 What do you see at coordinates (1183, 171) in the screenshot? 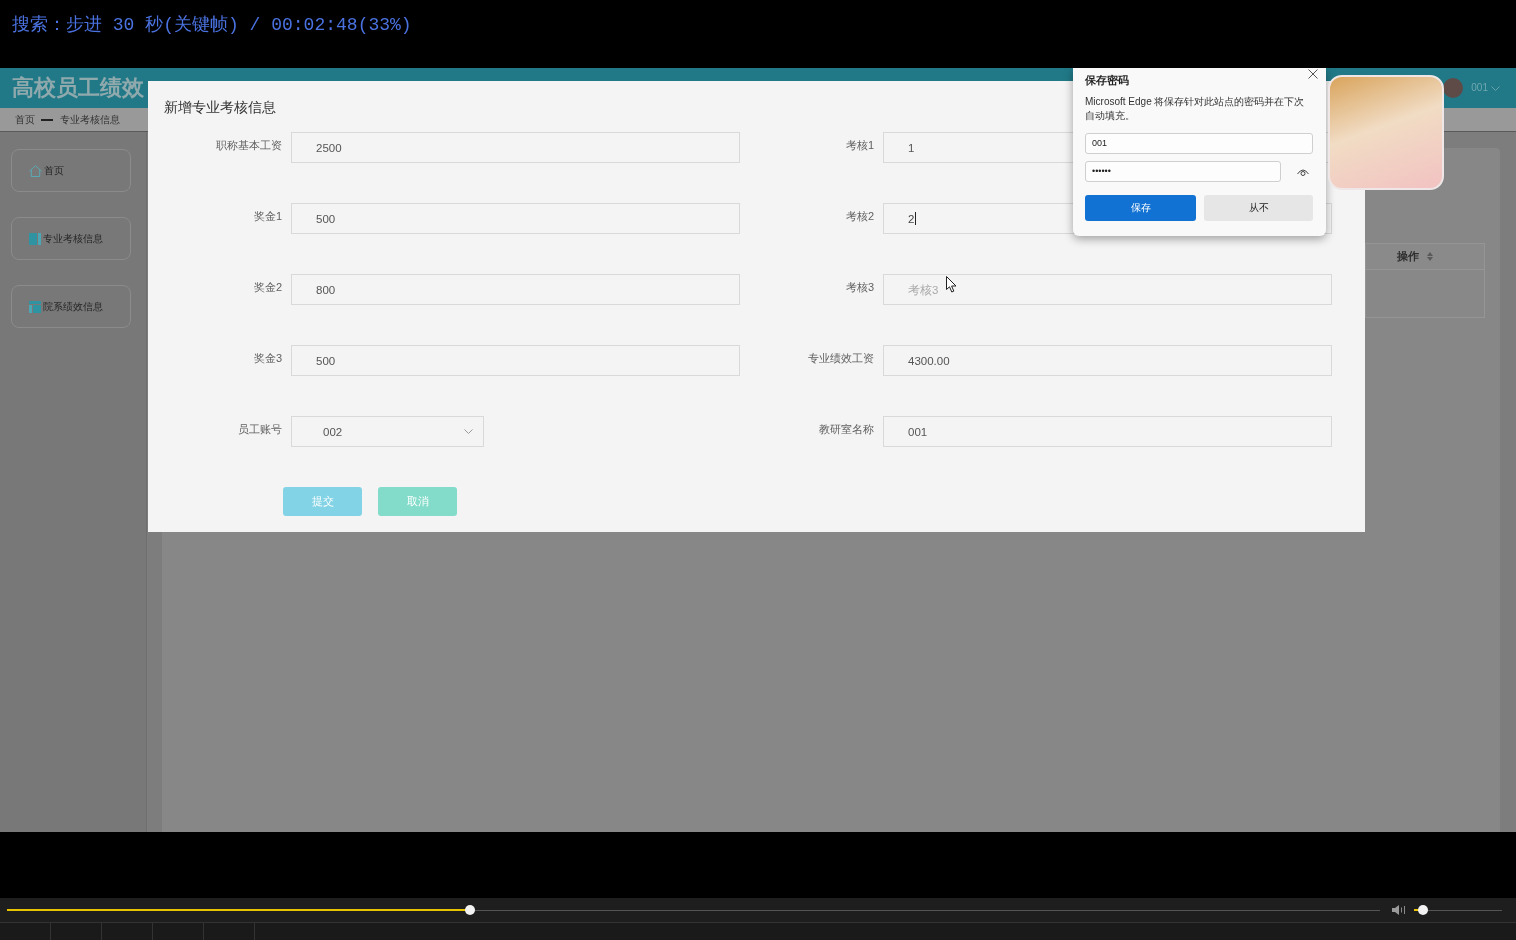
I see `password-field: ••••••` at bounding box center [1183, 171].